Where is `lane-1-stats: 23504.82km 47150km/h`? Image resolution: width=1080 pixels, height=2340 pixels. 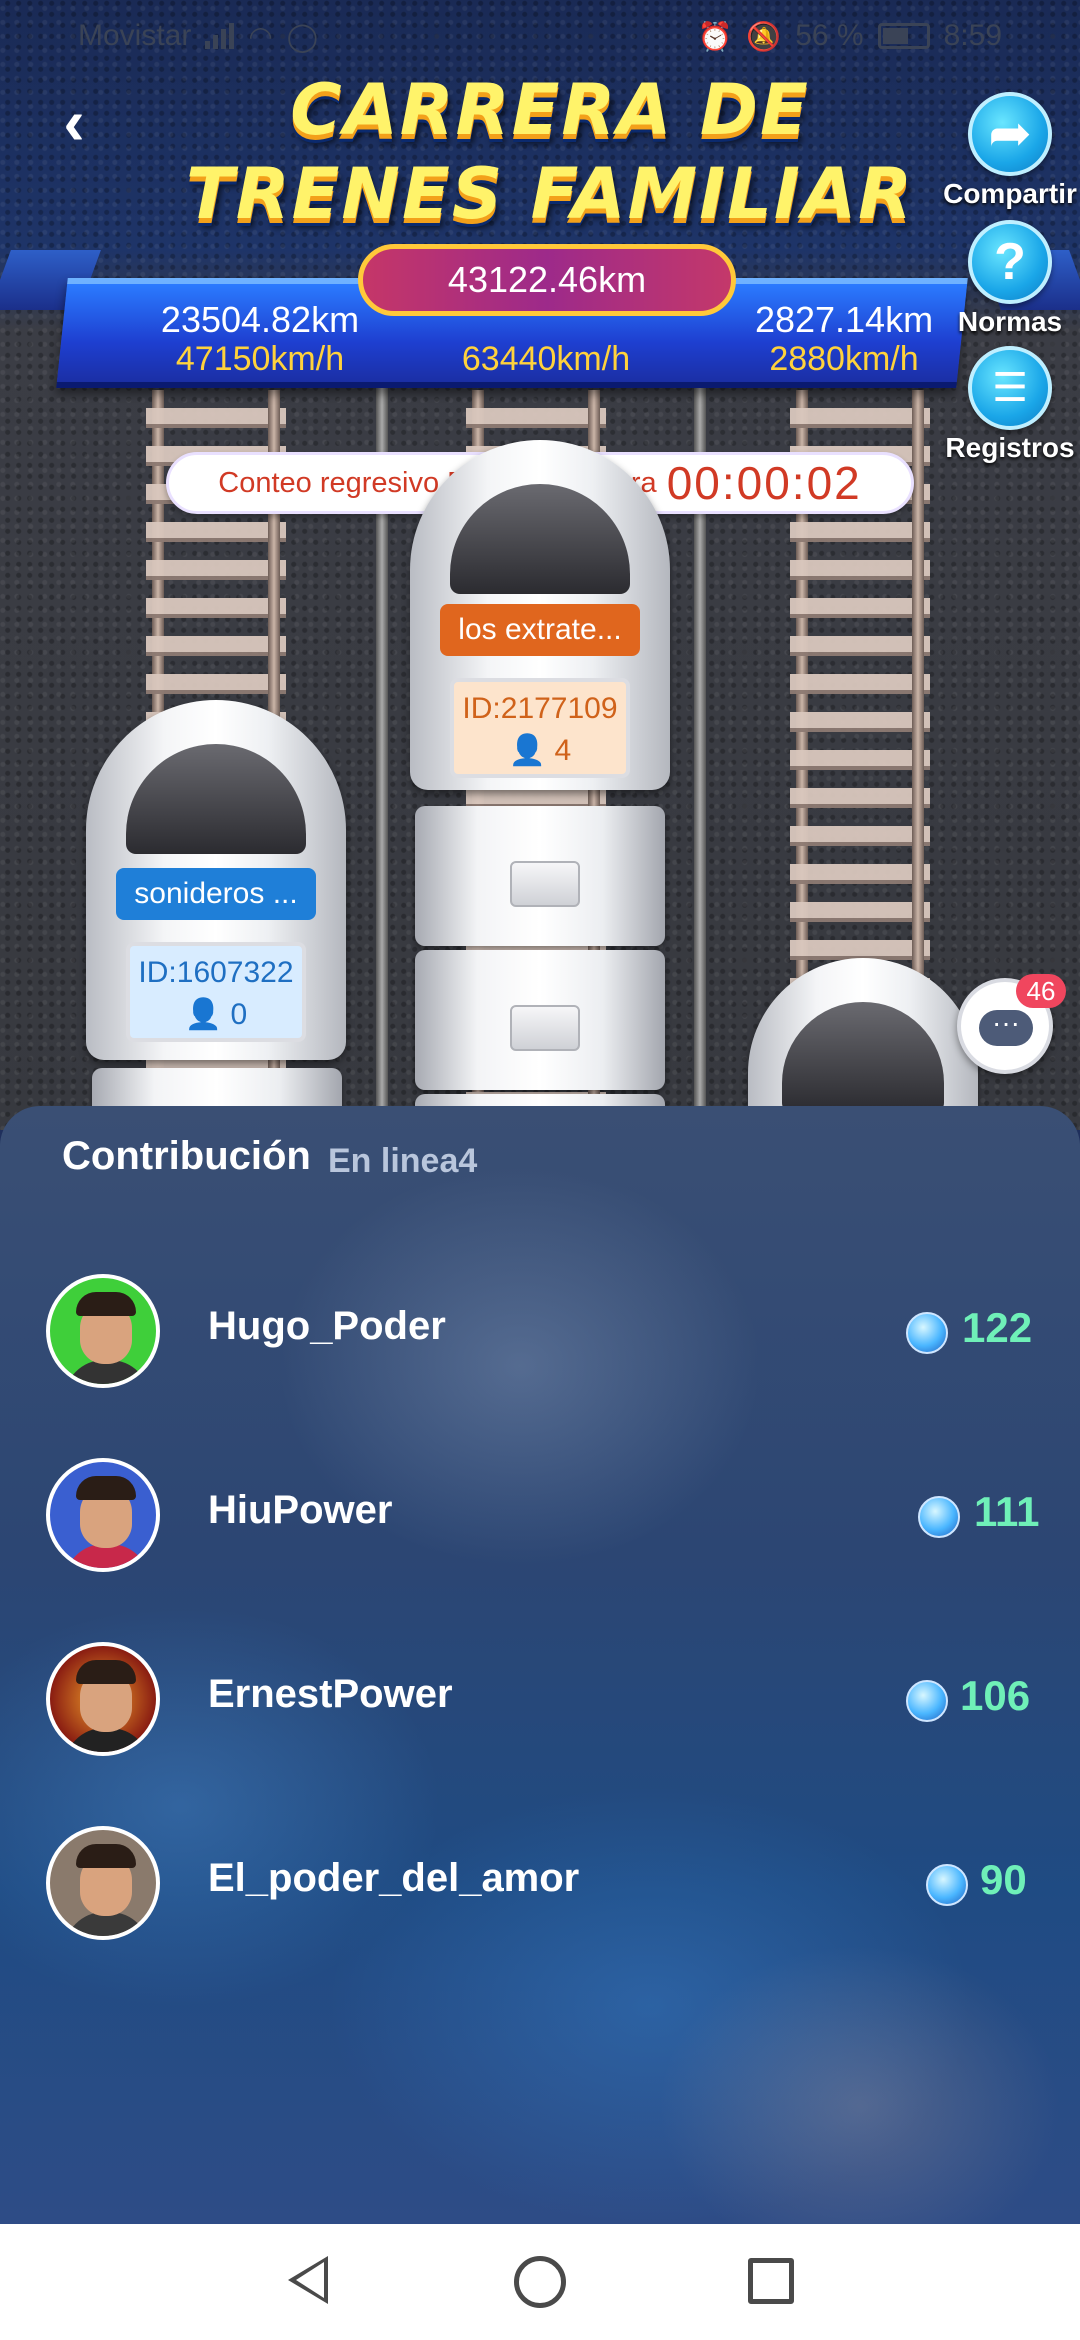
lane-1-stats: 23504.82km 47150km/h is located at coordinates (260, 339).